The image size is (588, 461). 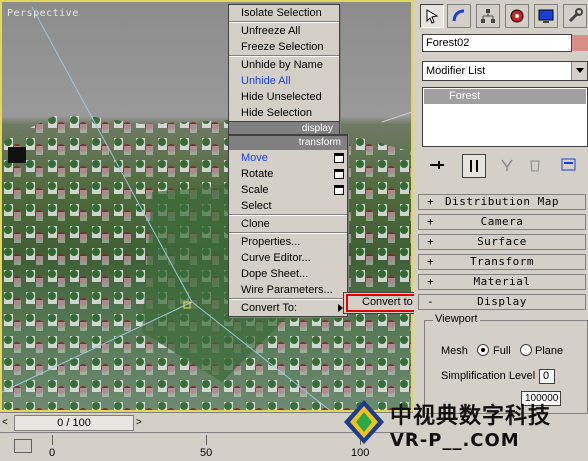 I want to click on rollout-label: Distribution Map, so click(x=502, y=201).